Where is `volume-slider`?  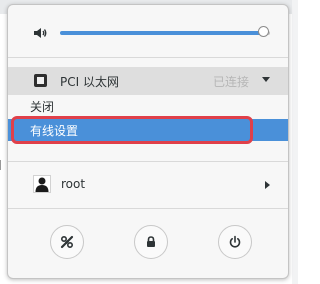 volume-slider is located at coordinates (165, 33).